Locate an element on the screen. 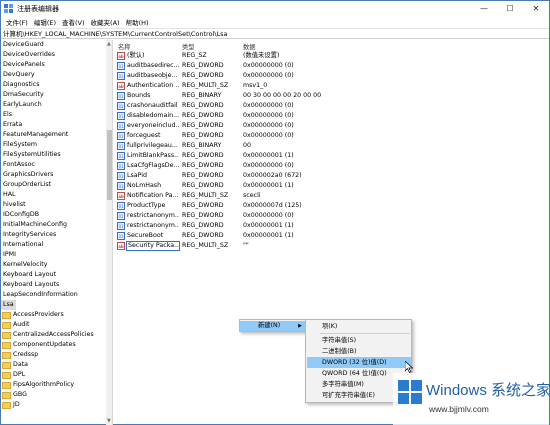 The width and height of the screenshot is (550, 425). tree-child-item: Audit is located at coordinates (21, 325).